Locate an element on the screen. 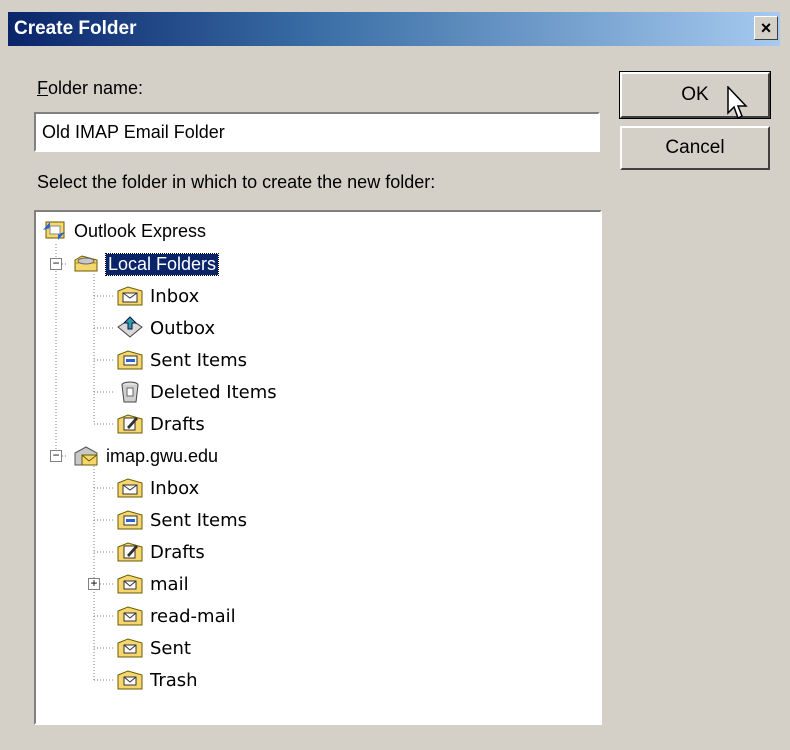 Image resolution: width=790 pixels, height=750 pixels. tree-node-imap-trash: Trash is located at coordinates (157, 680).